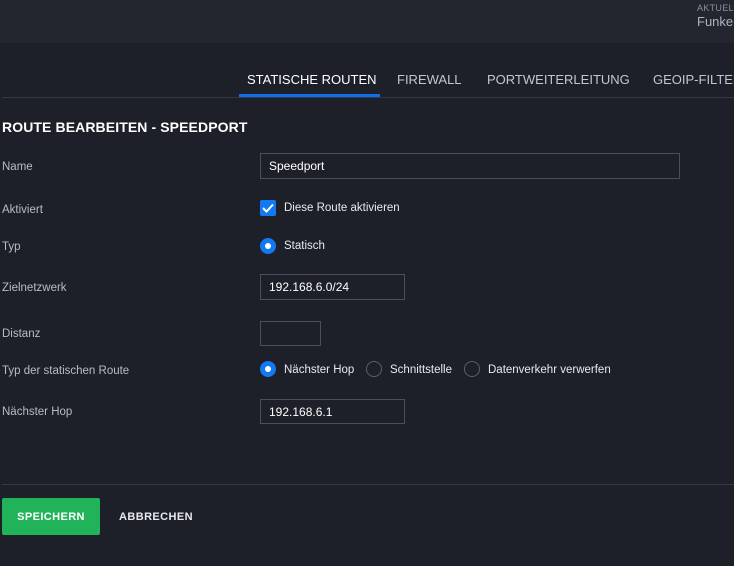 Image resolution: width=734 pixels, height=566 pixels. I want to click on type-label: Typ, so click(11, 247).